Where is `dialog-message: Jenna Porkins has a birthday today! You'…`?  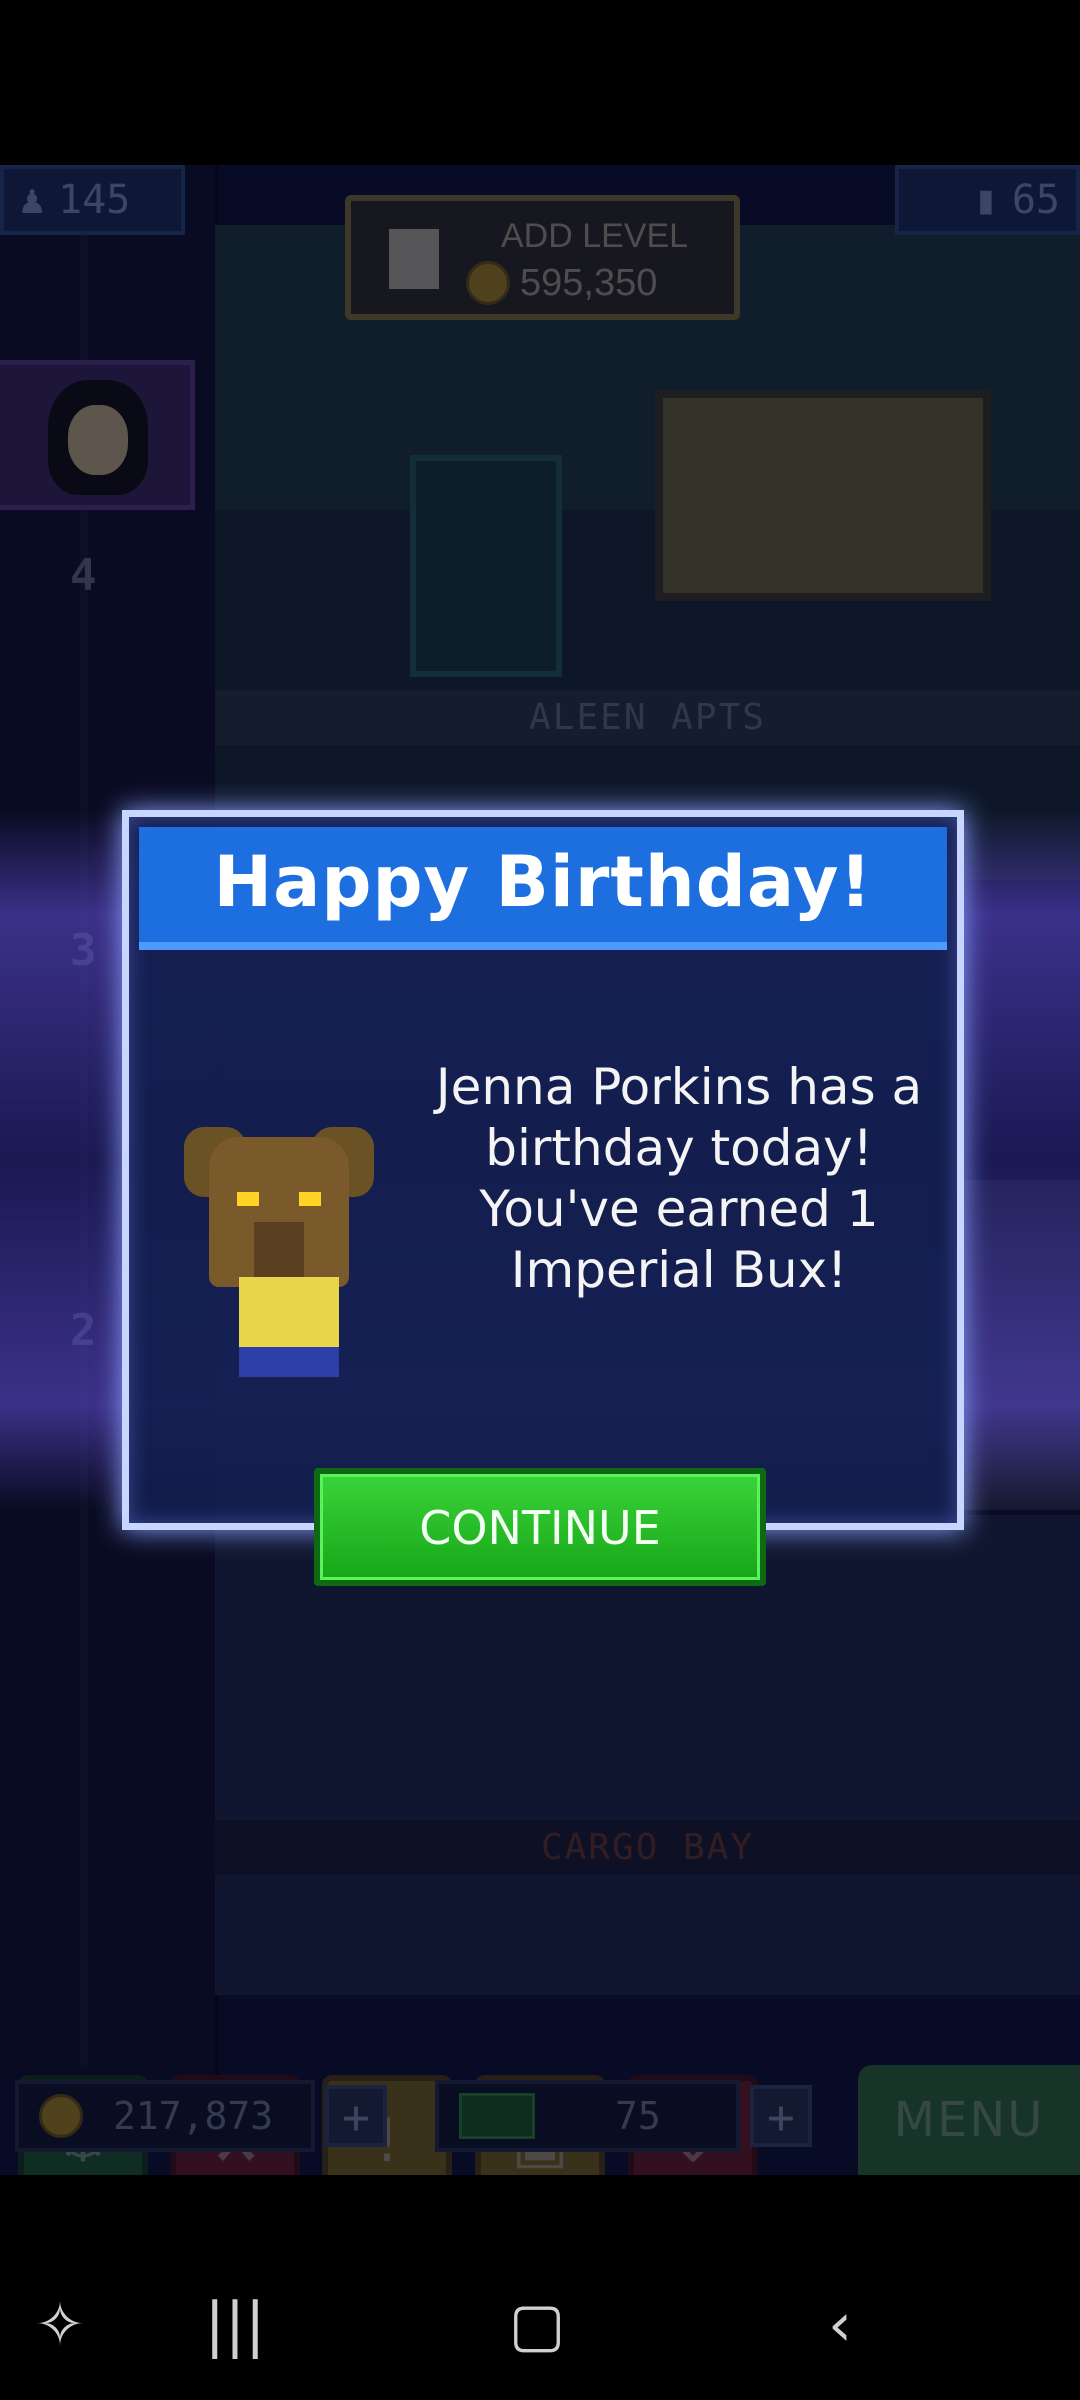
dialog-message: Jenna Porkins has a birthday today! You'… is located at coordinates (679, 1178).